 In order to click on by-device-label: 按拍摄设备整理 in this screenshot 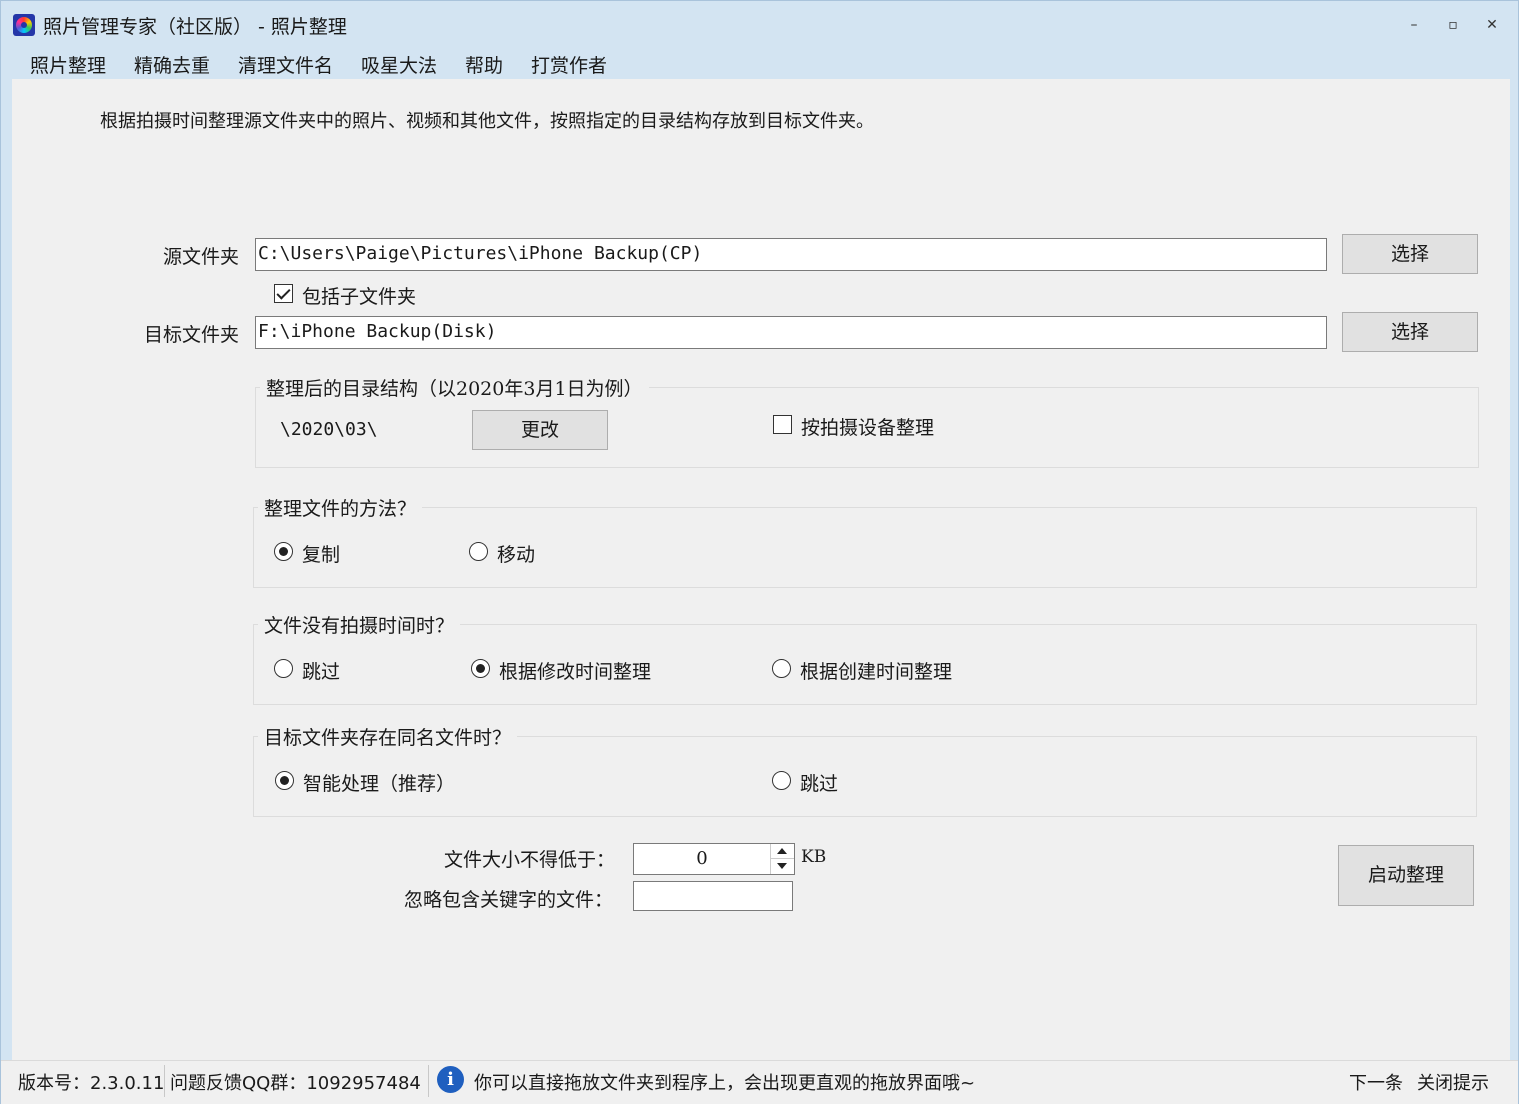, I will do `click(868, 428)`.